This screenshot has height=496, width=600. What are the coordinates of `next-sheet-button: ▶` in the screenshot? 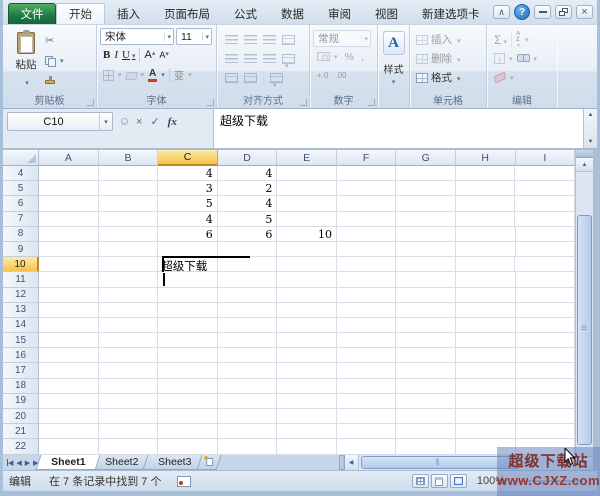 It's located at (27, 463).